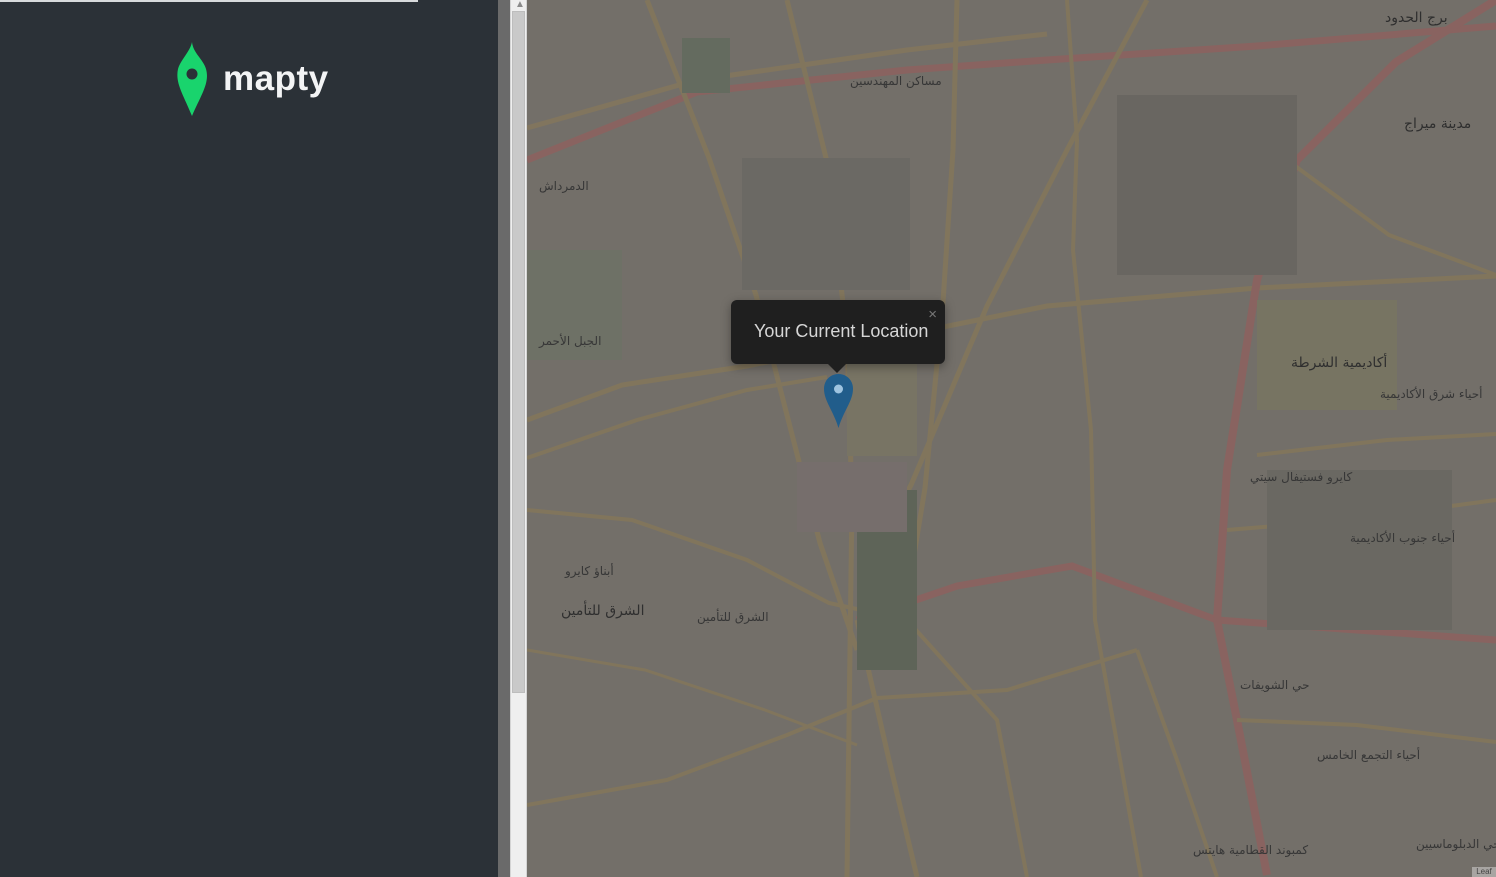 The width and height of the screenshot is (1496, 877). I want to click on map-label: حي الدبلوماسيين, so click(1456, 844).